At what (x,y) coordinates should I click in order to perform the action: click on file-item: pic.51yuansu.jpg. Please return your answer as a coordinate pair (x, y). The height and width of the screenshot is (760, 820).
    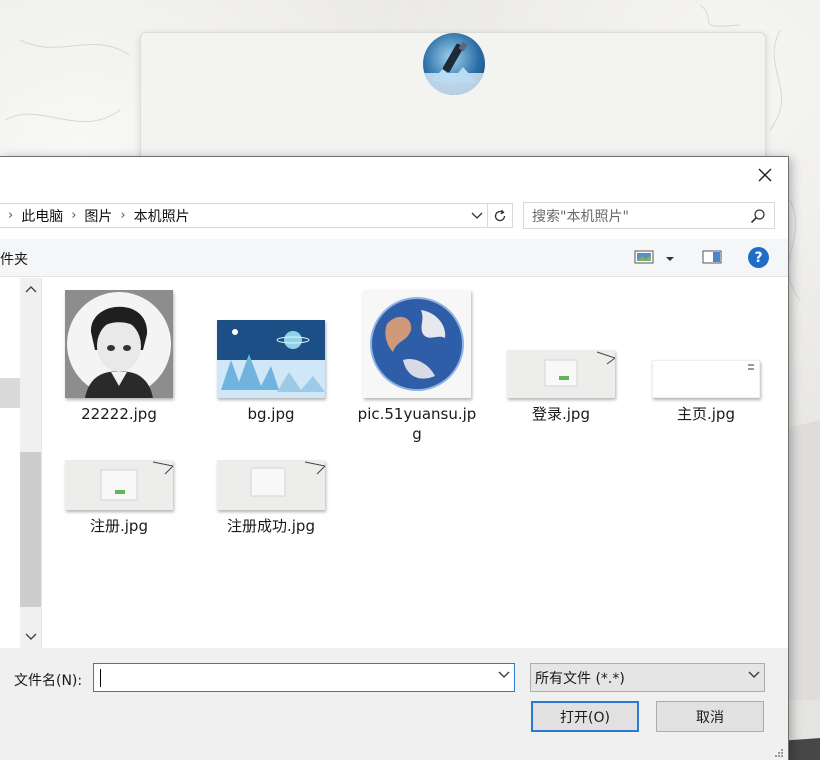
    Looking at the image, I should click on (417, 366).